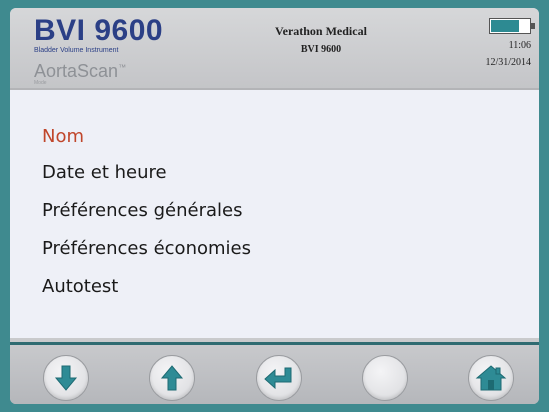  I want to click on menu-item-preferences-generales: Préférences générales, so click(142, 210).